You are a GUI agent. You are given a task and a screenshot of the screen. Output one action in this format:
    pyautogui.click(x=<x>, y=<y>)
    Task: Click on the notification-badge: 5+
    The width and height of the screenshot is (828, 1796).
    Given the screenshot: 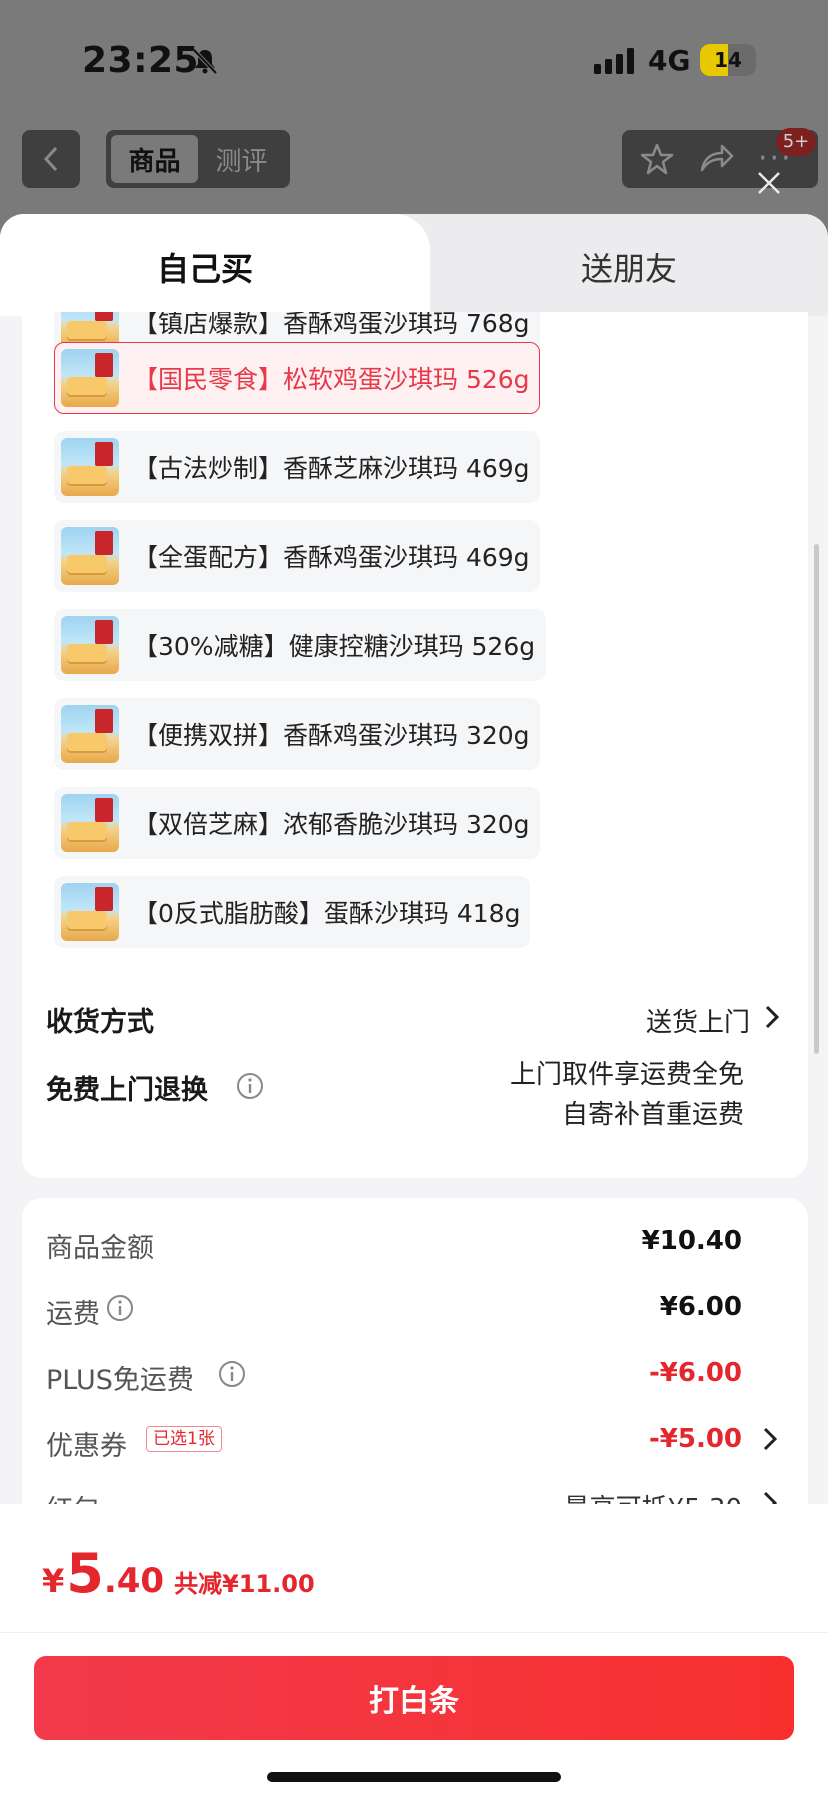 What is the action you would take?
    pyautogui.click(x=796, y=142)
    